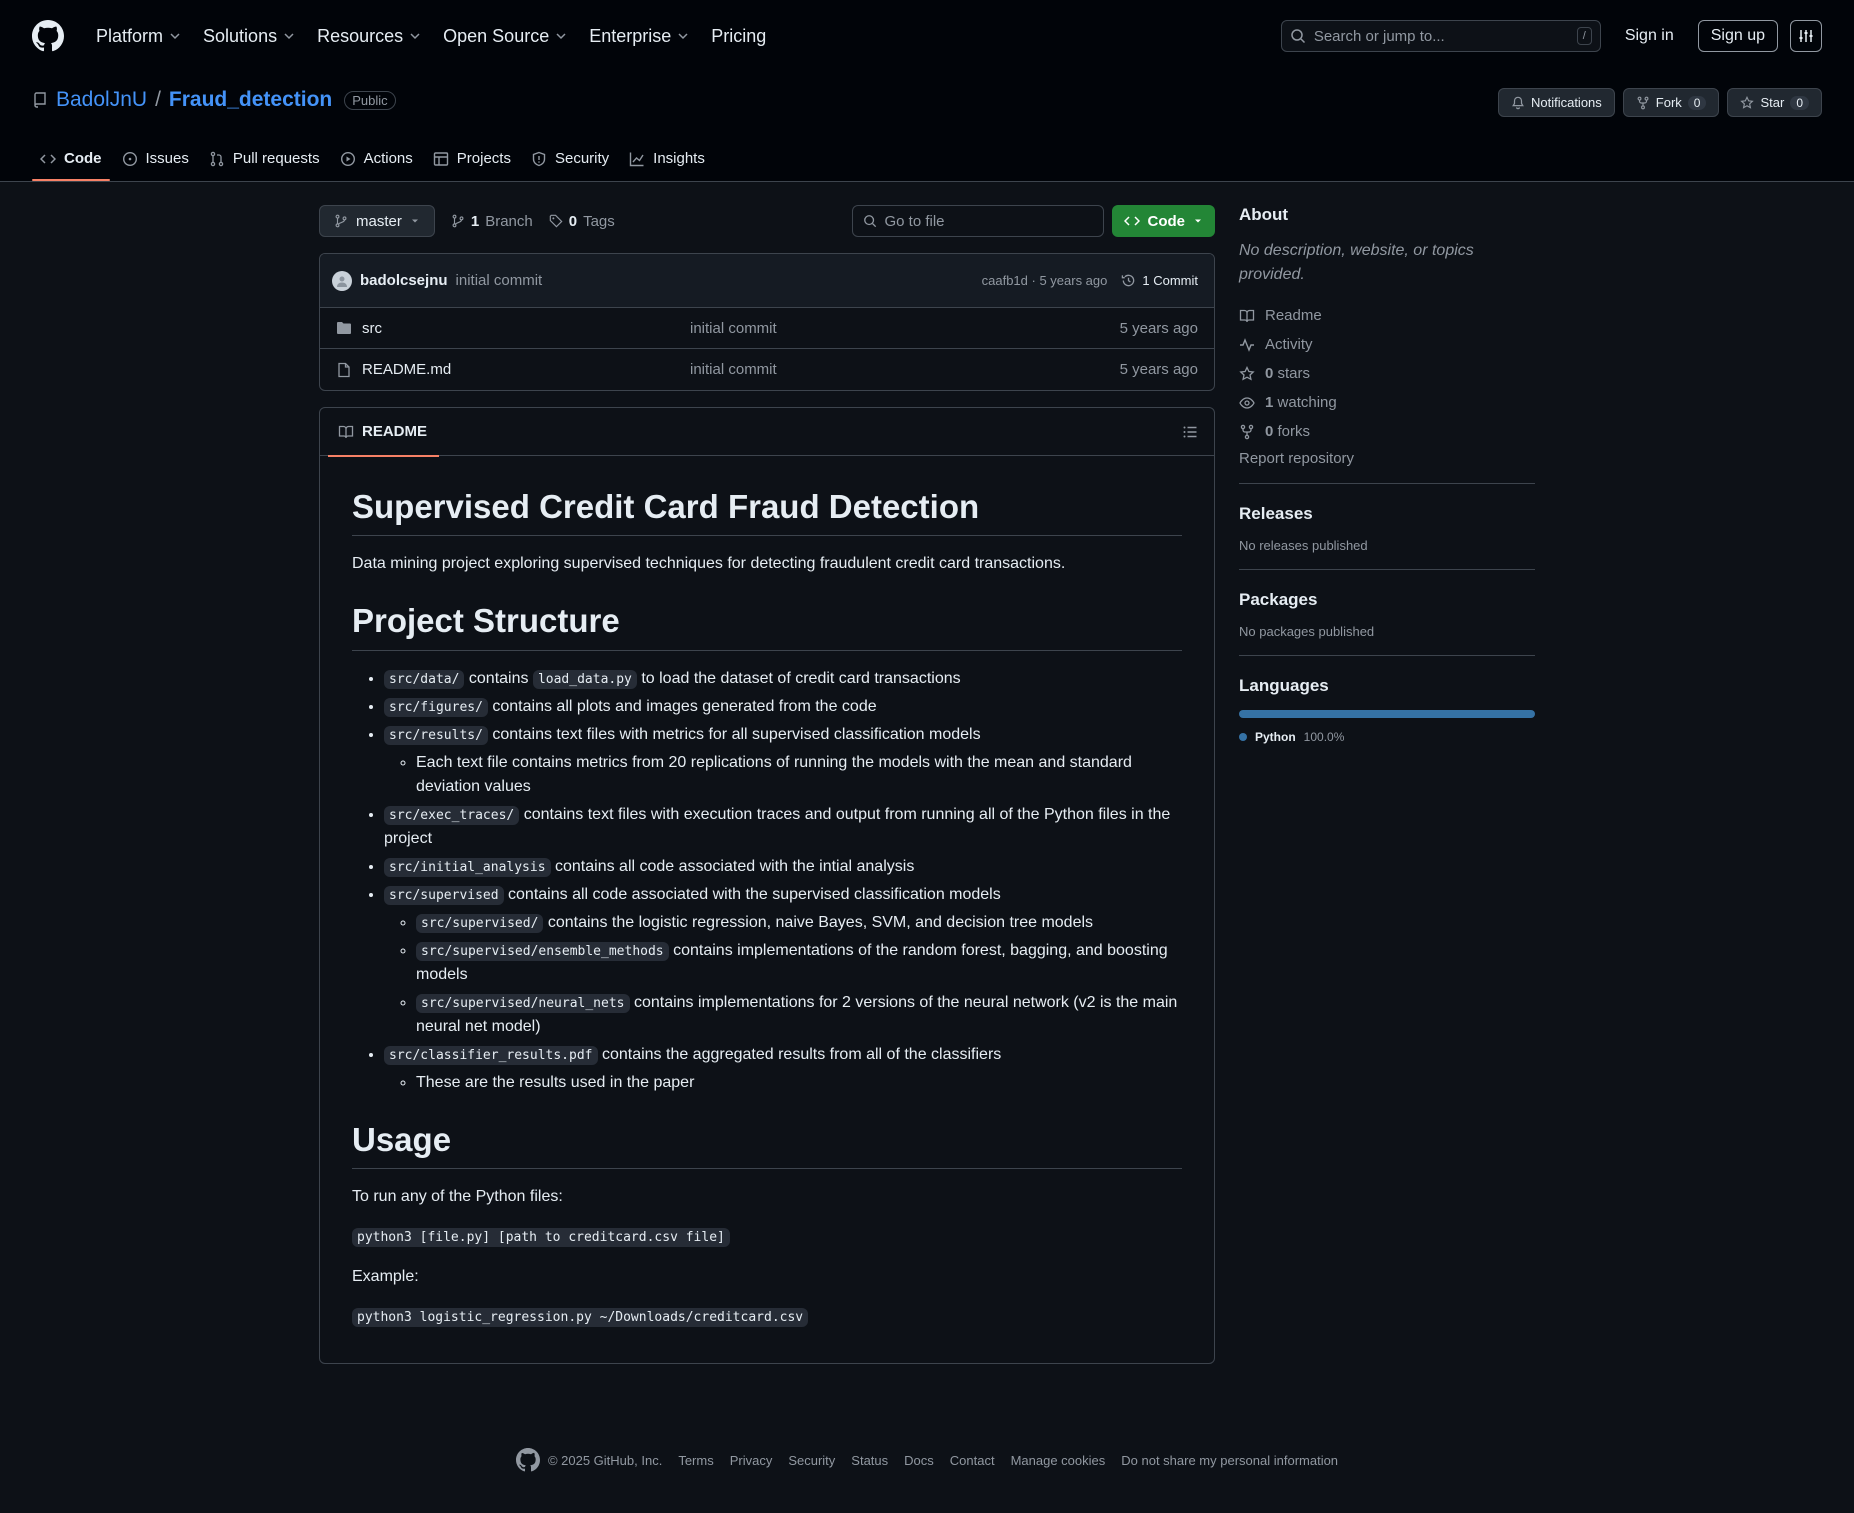 Image resolution: width=1854 pixels, height=1513 pixels. I want to click on sign-in-link: Sign in, so click(1649, 36).